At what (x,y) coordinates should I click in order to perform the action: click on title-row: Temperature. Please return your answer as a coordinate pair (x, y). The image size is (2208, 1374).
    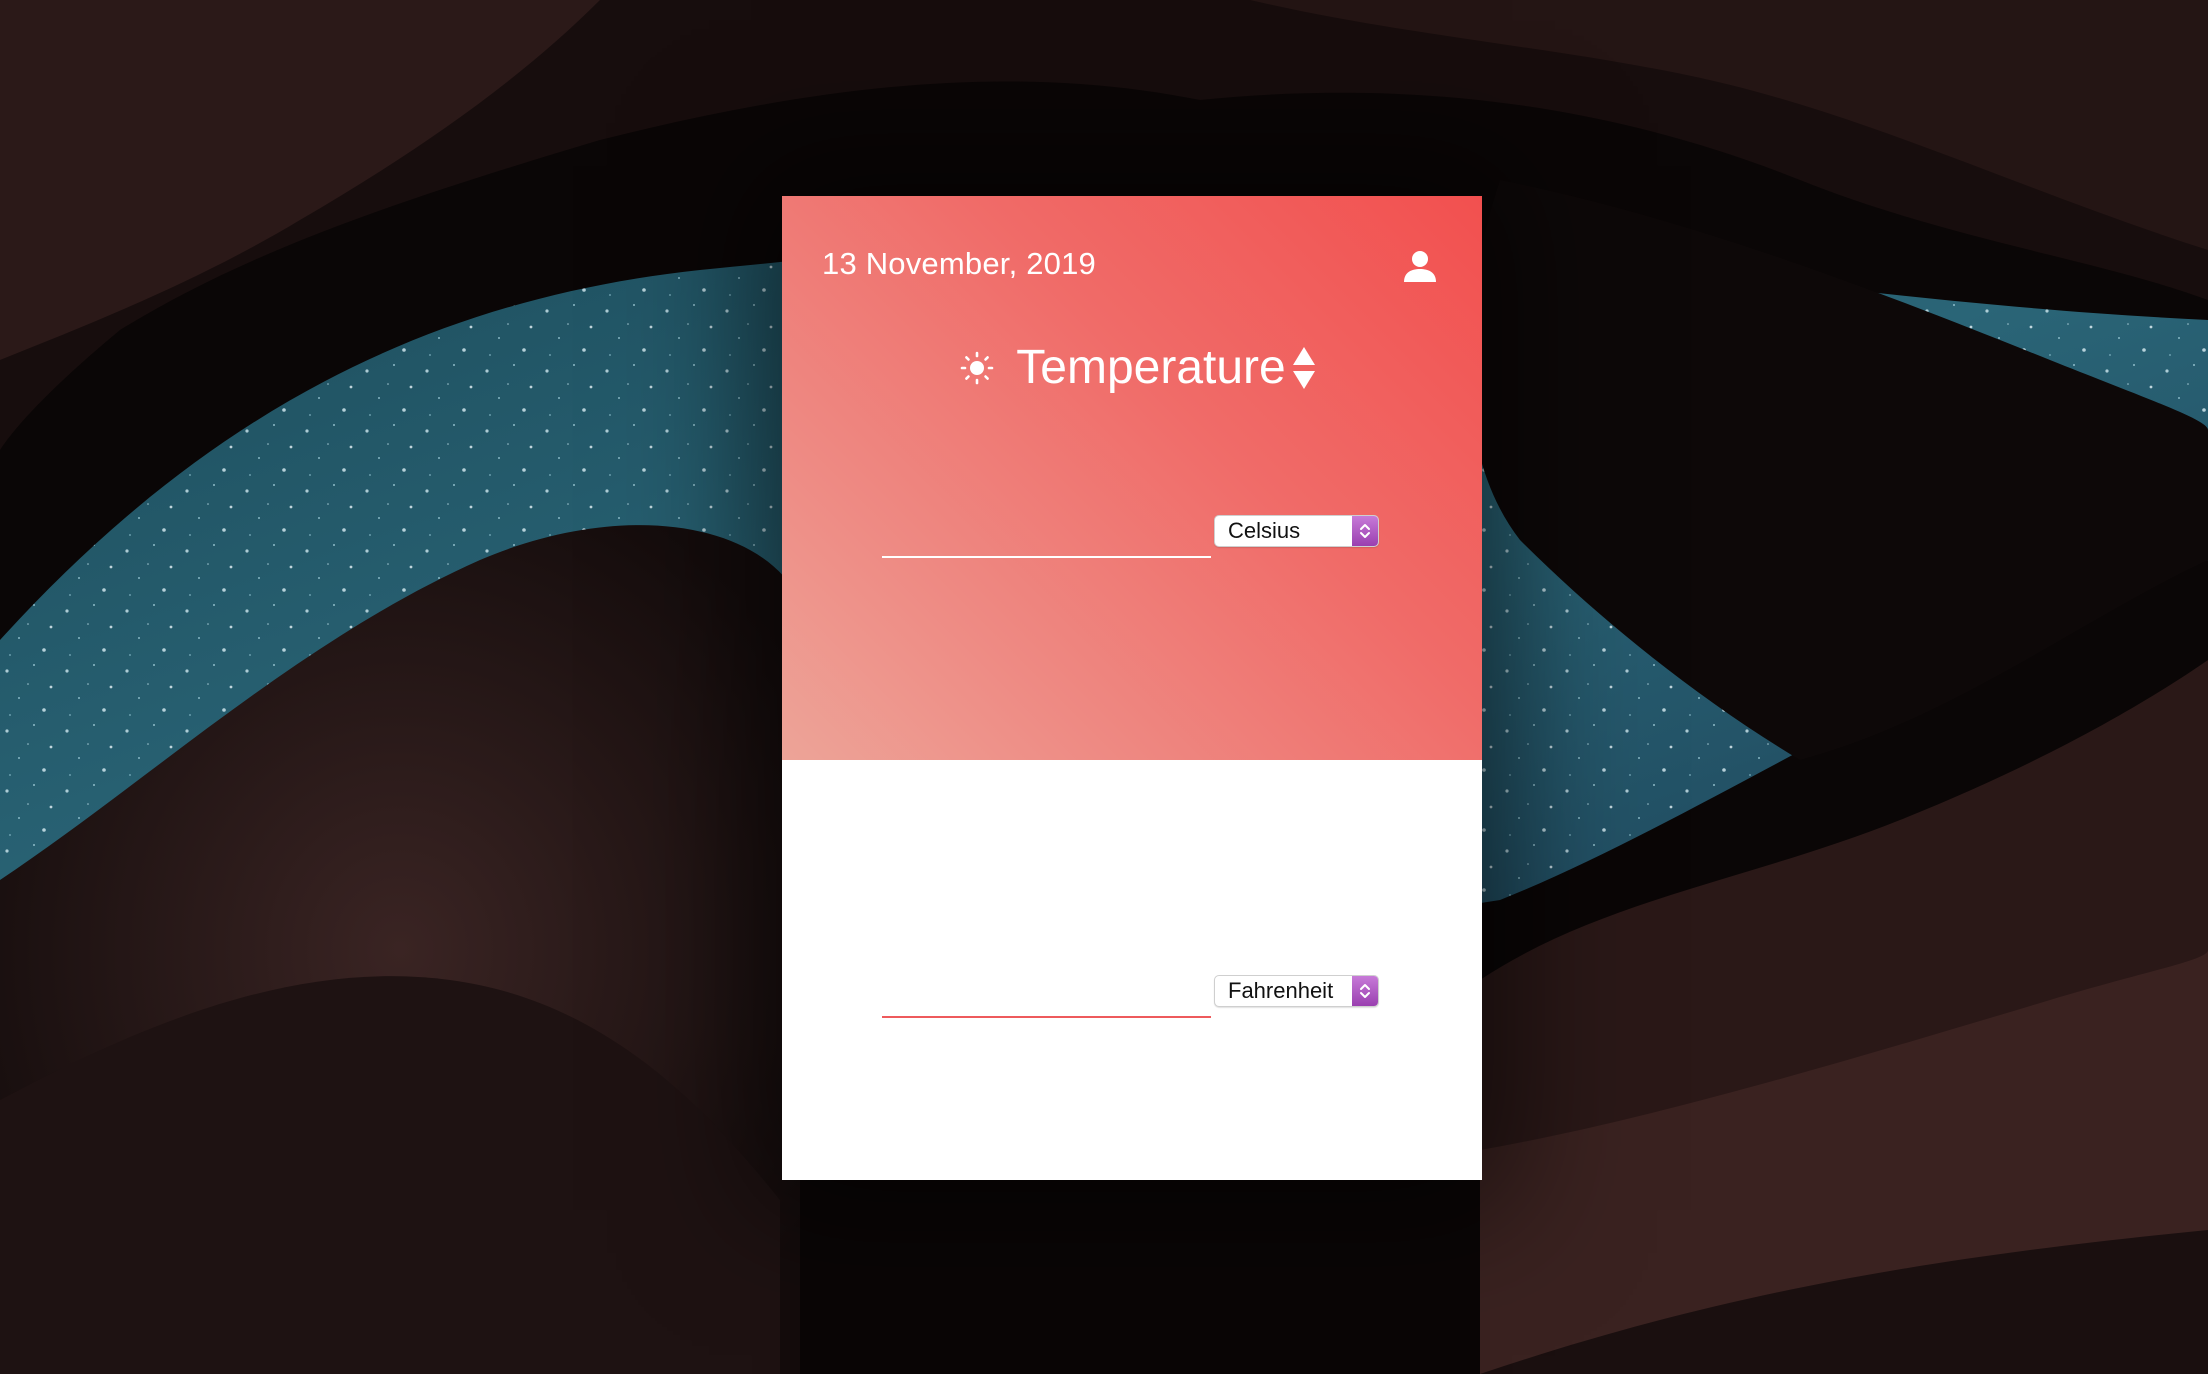
    Looking at the image, I should click on (1132, 368).